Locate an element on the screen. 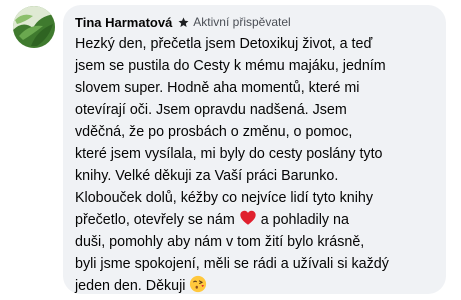 This screenshot has width=461, height=300. kissing-face-emoji-icon is located at coordinates (198, 284).